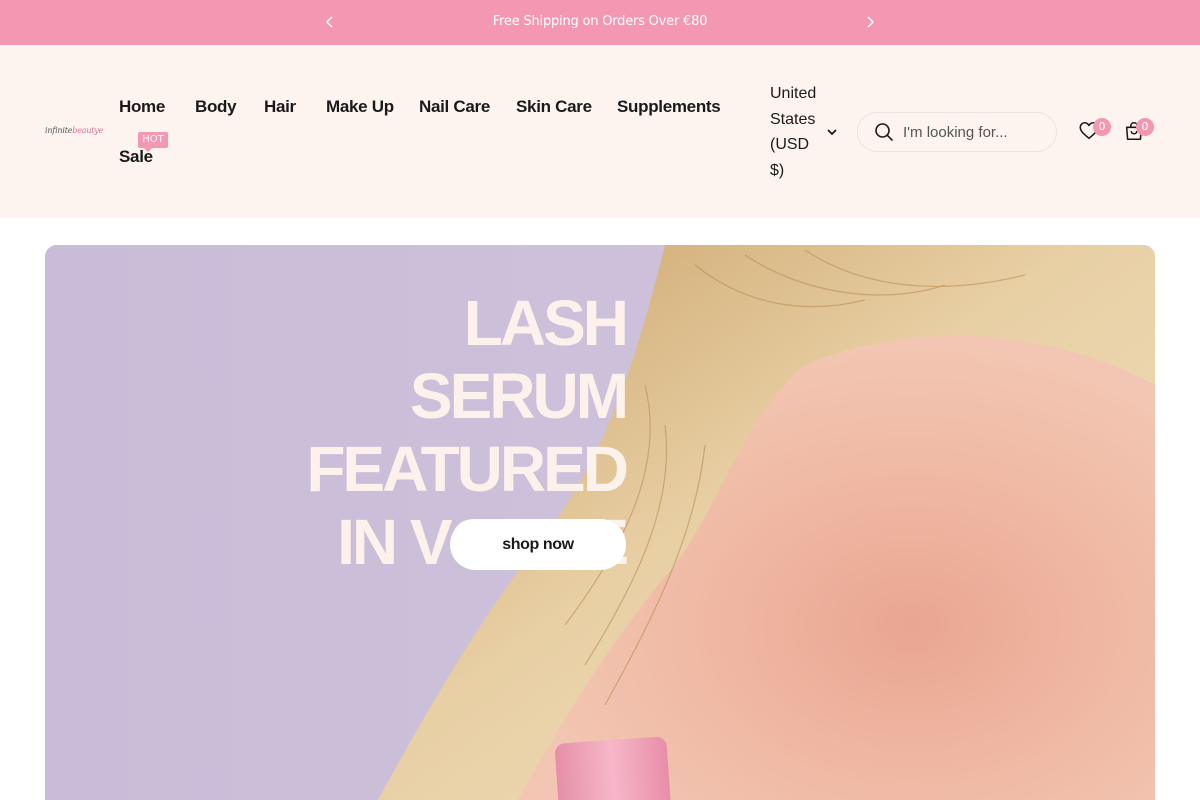 The image size is (1200, 800). I want to click on logo-text-part2: beautye, so click(88, 130).